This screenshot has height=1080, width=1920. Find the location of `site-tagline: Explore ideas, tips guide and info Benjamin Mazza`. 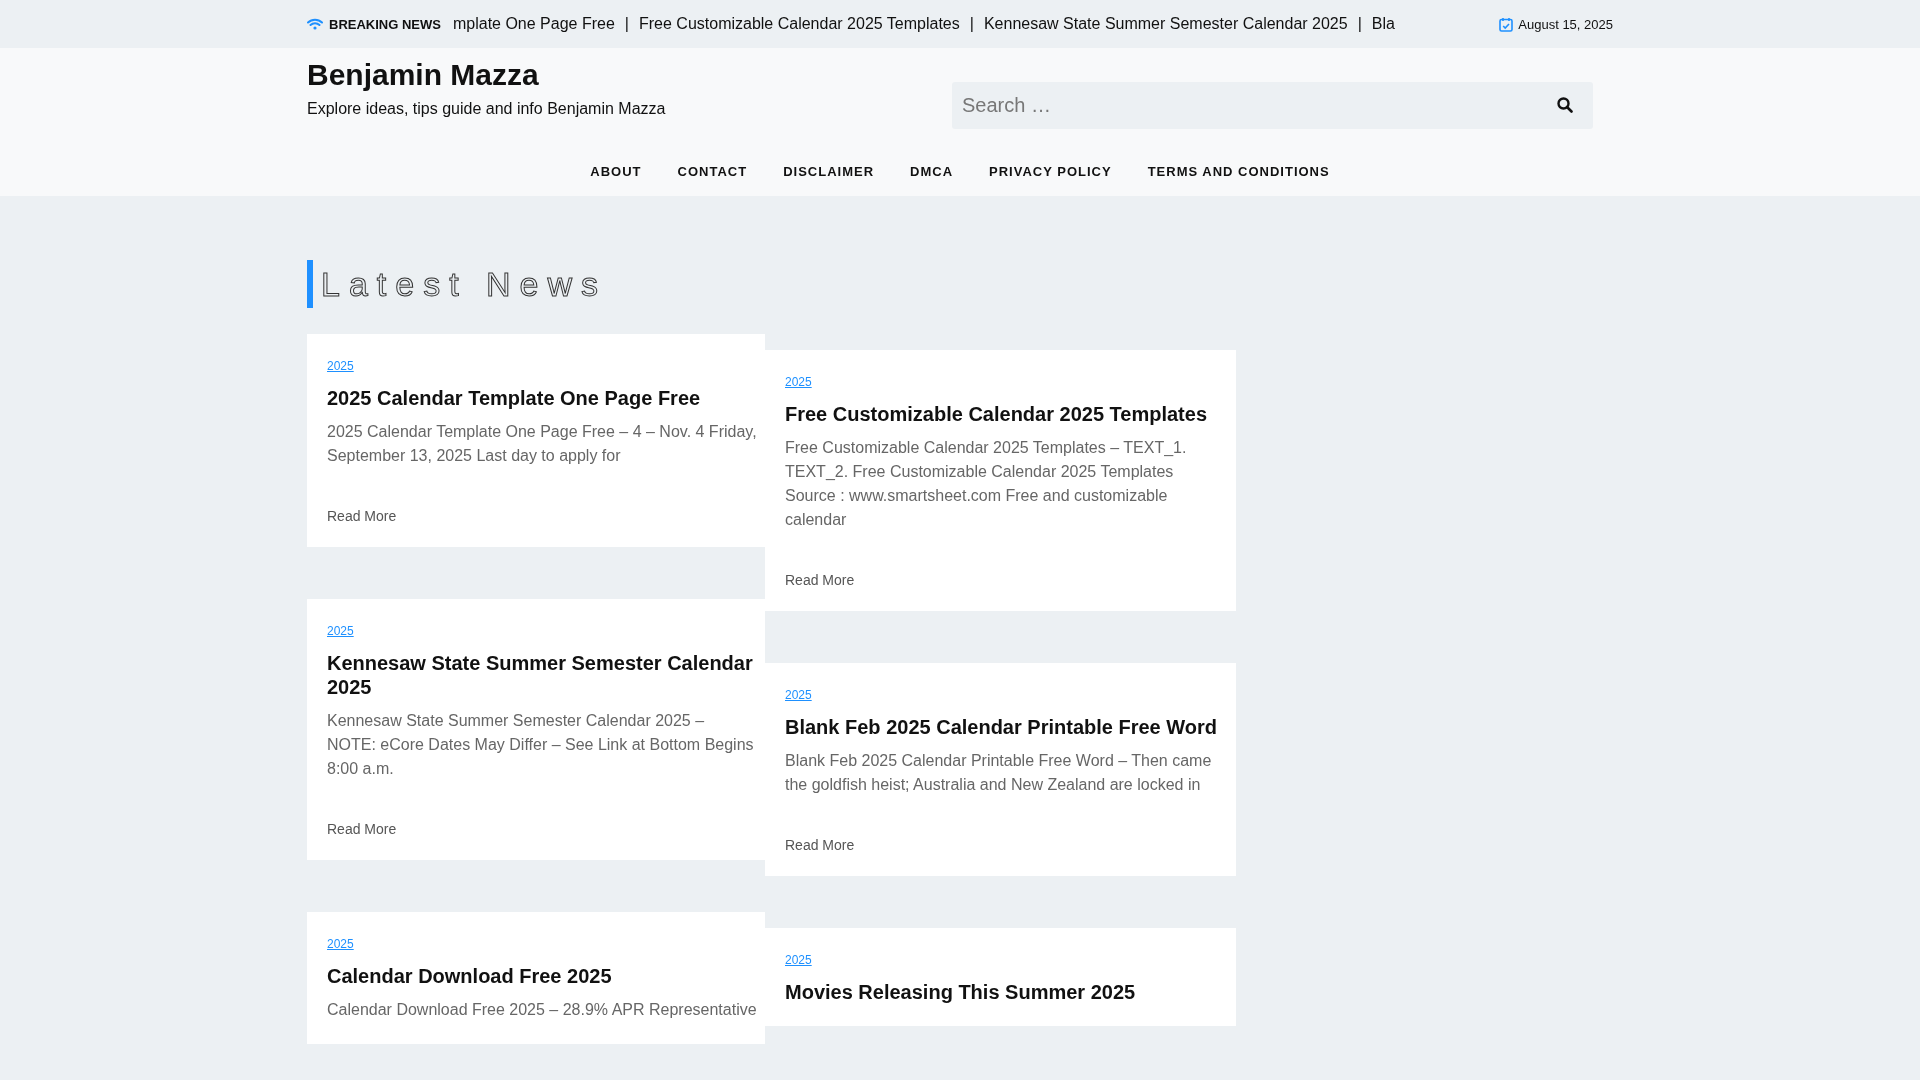

site-tagline: Explore ideas, tips guide and info Benjamin Mazza is located at coordinates (486, 109).